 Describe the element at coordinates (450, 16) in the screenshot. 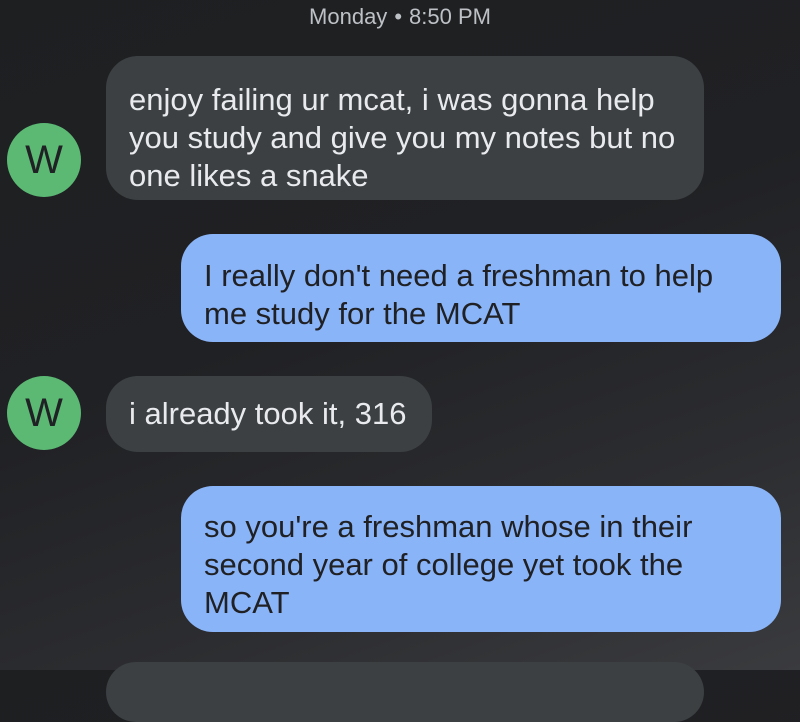

I see `timestamp-time: 8:50 PM` at that location.